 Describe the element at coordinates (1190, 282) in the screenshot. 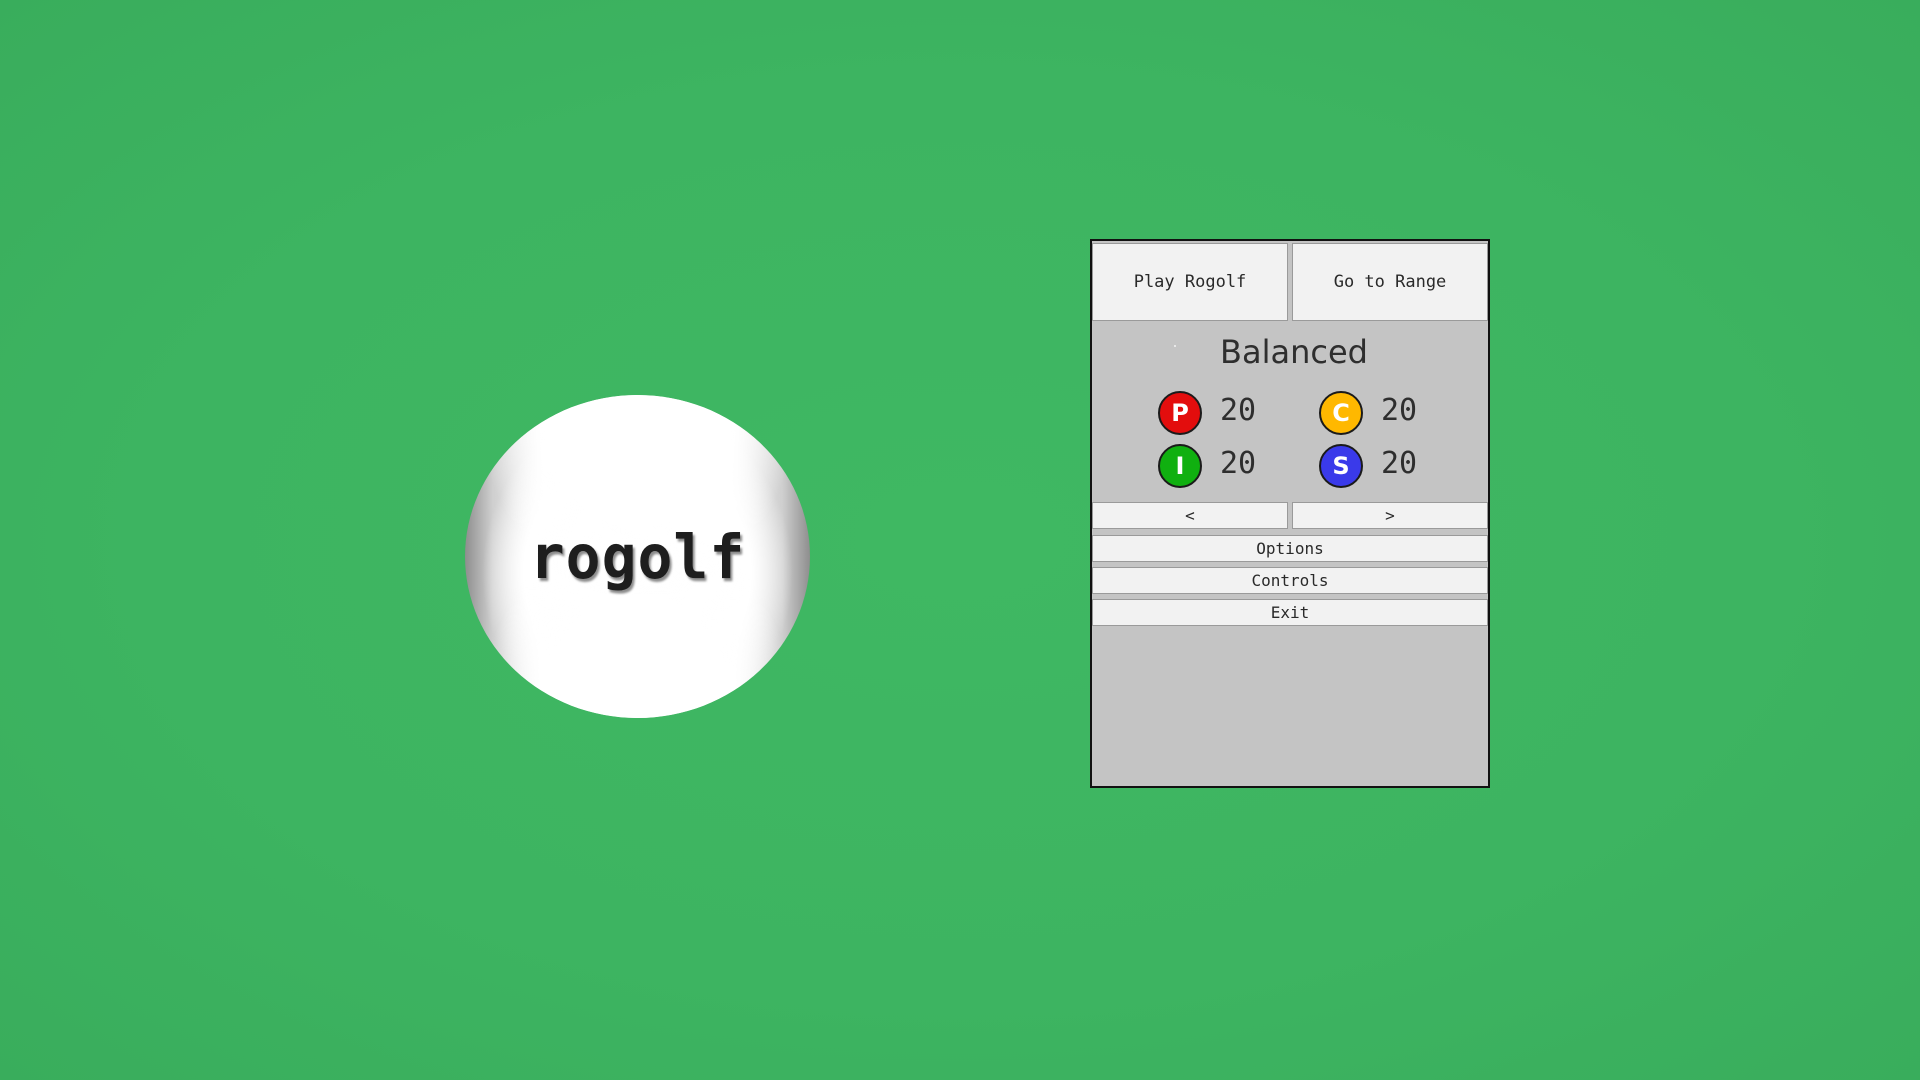

I see `play-rogolf-button: Play Rogolf` at that location.